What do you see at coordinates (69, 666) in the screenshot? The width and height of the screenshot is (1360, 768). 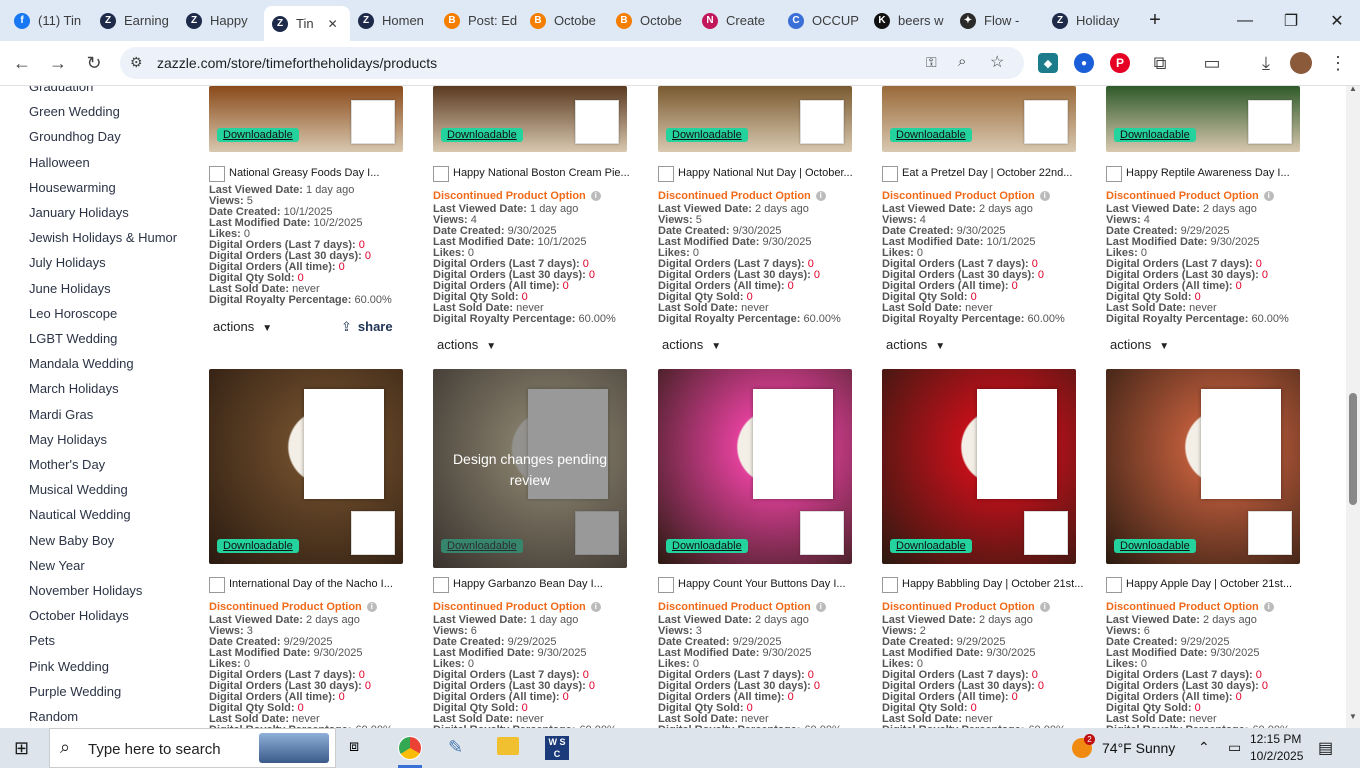 I see `sidebar-category: Pink Wedding` at bounding box center [69, 666].